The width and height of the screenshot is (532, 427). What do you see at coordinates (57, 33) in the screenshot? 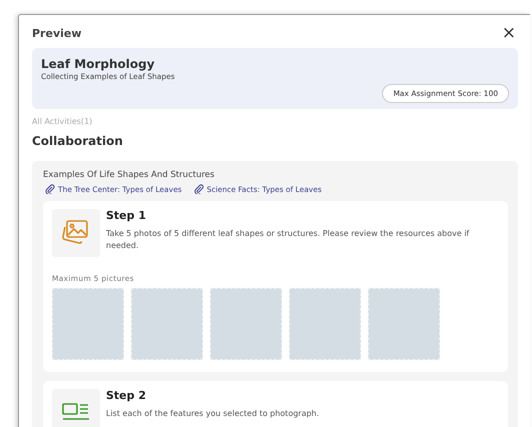
I see `dialog-title: Preview` at bounding box center [57, 33].